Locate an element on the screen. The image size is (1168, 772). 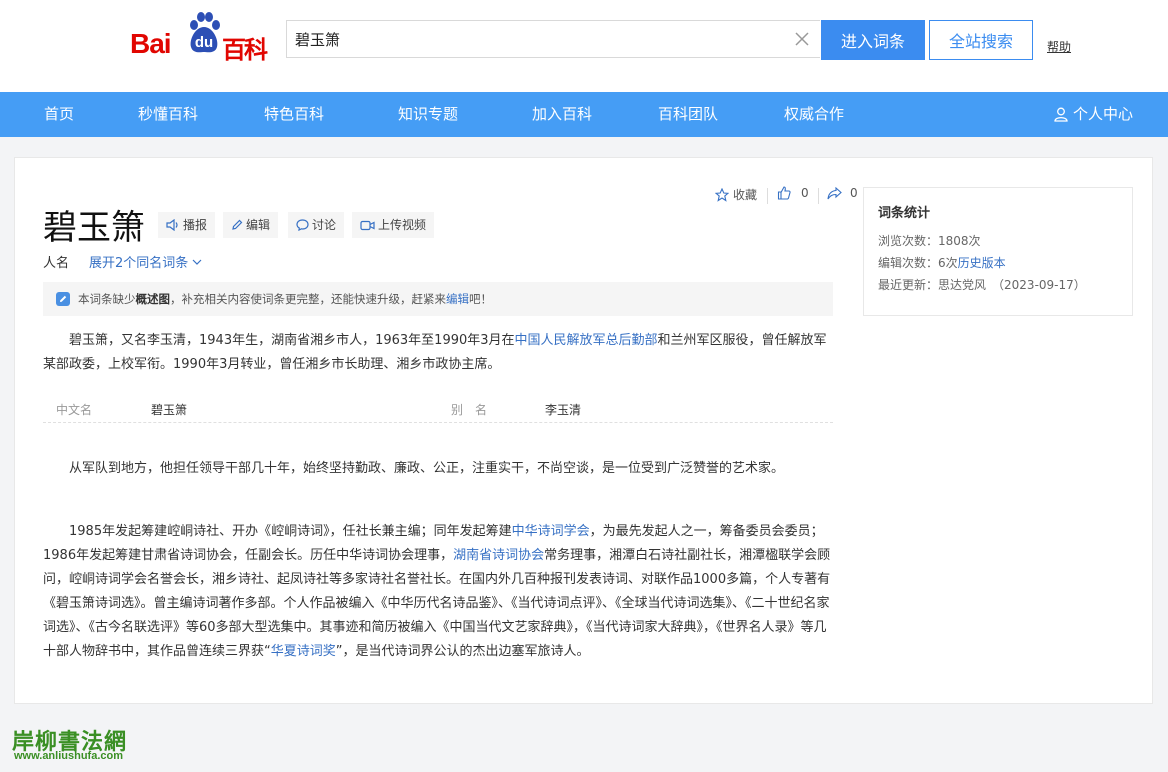
info-divider is located at coordinates (438, 422).